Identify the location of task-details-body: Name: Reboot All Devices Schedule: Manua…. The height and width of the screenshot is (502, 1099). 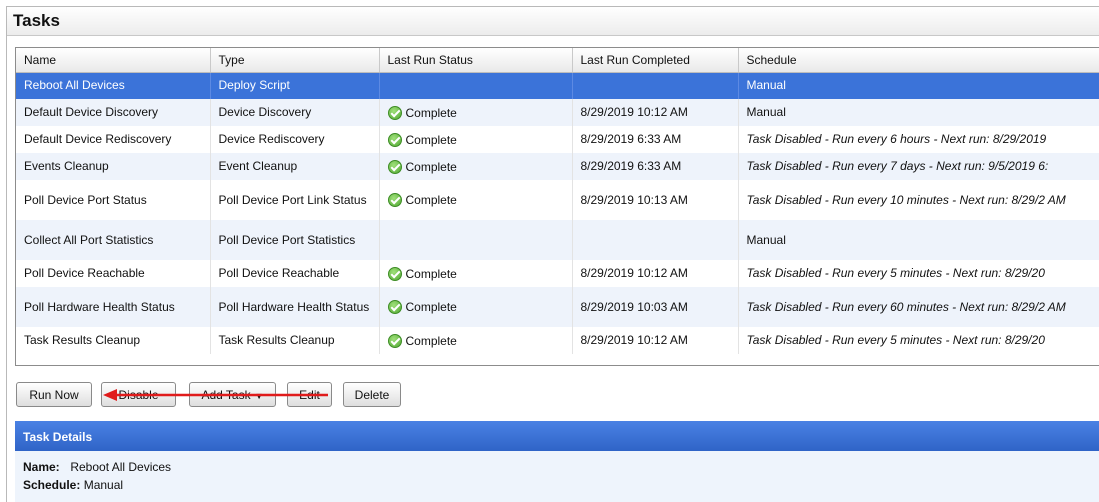
(557, 473).